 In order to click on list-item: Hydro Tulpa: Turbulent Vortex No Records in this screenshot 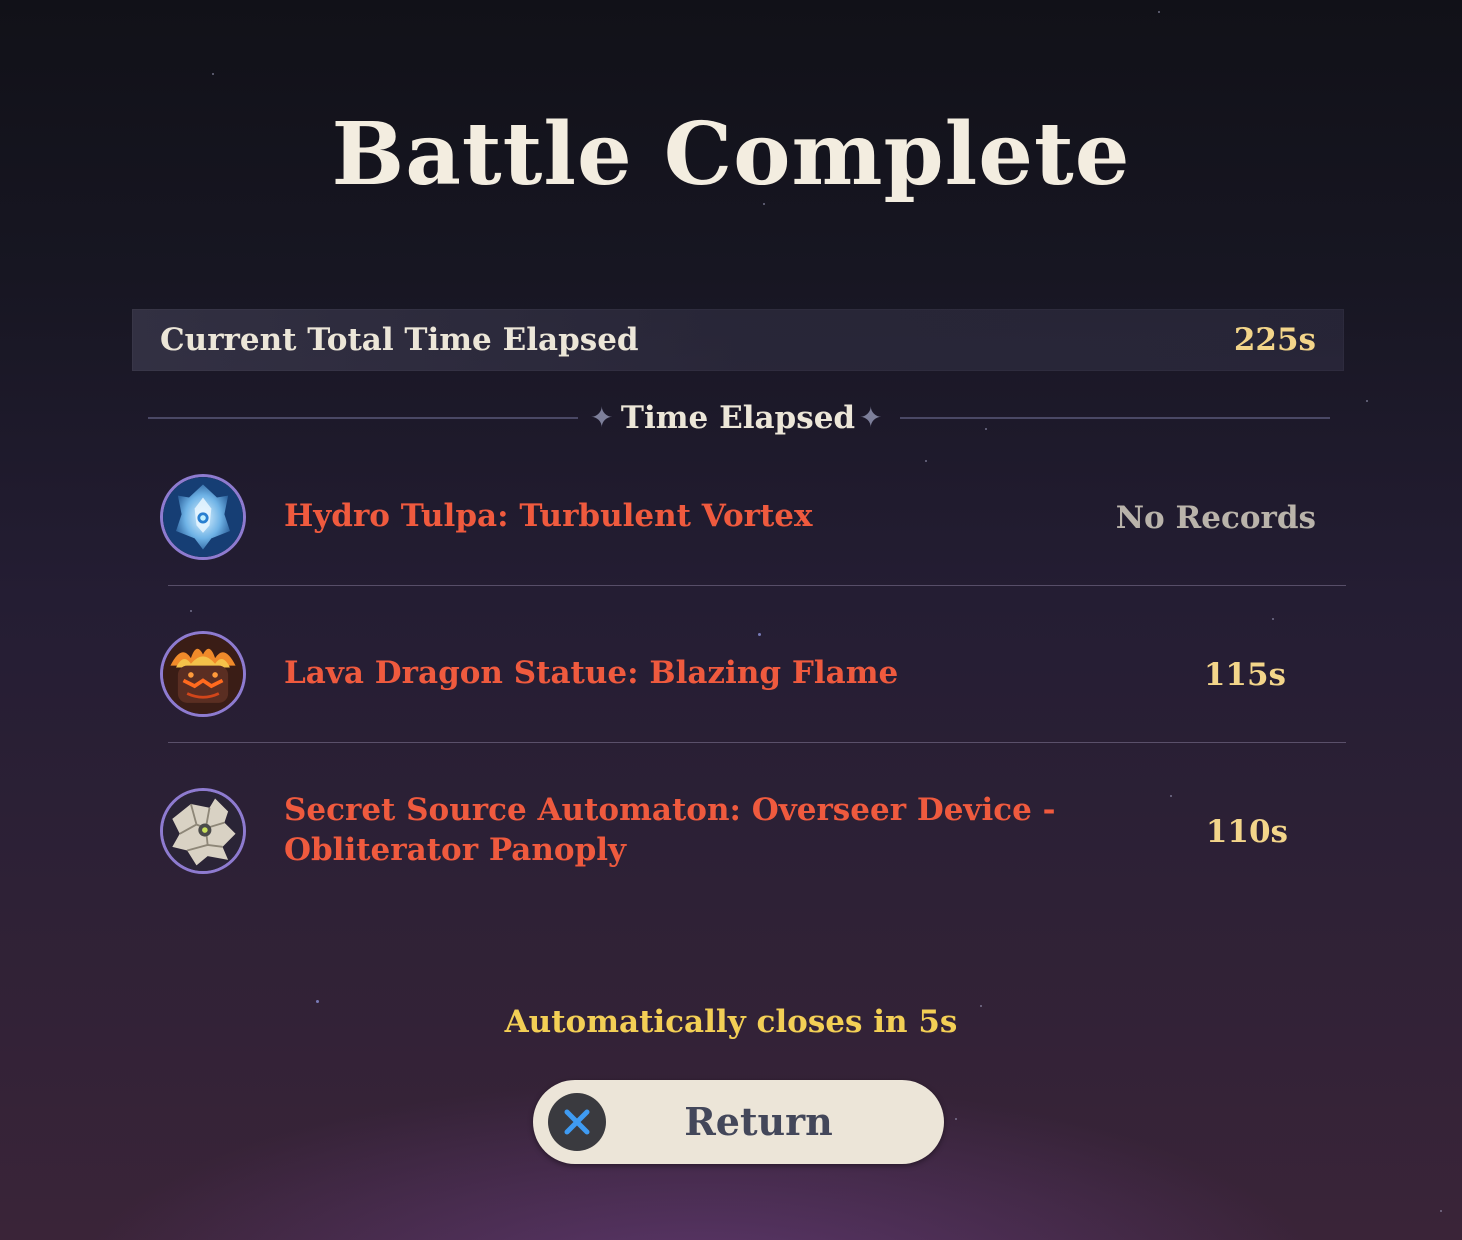, I will do `click(753, 518)`.